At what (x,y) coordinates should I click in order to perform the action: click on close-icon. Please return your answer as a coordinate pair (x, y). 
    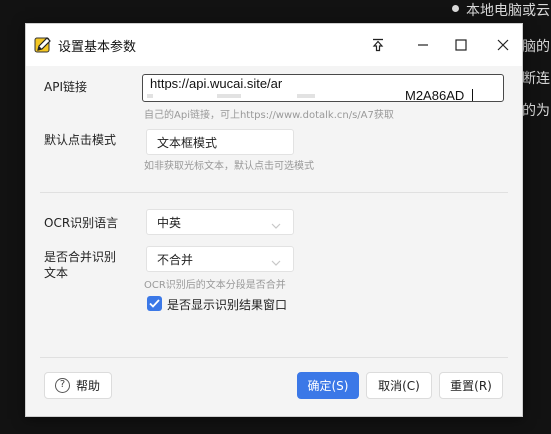
    Looking at the image, I should click on (503, 45).